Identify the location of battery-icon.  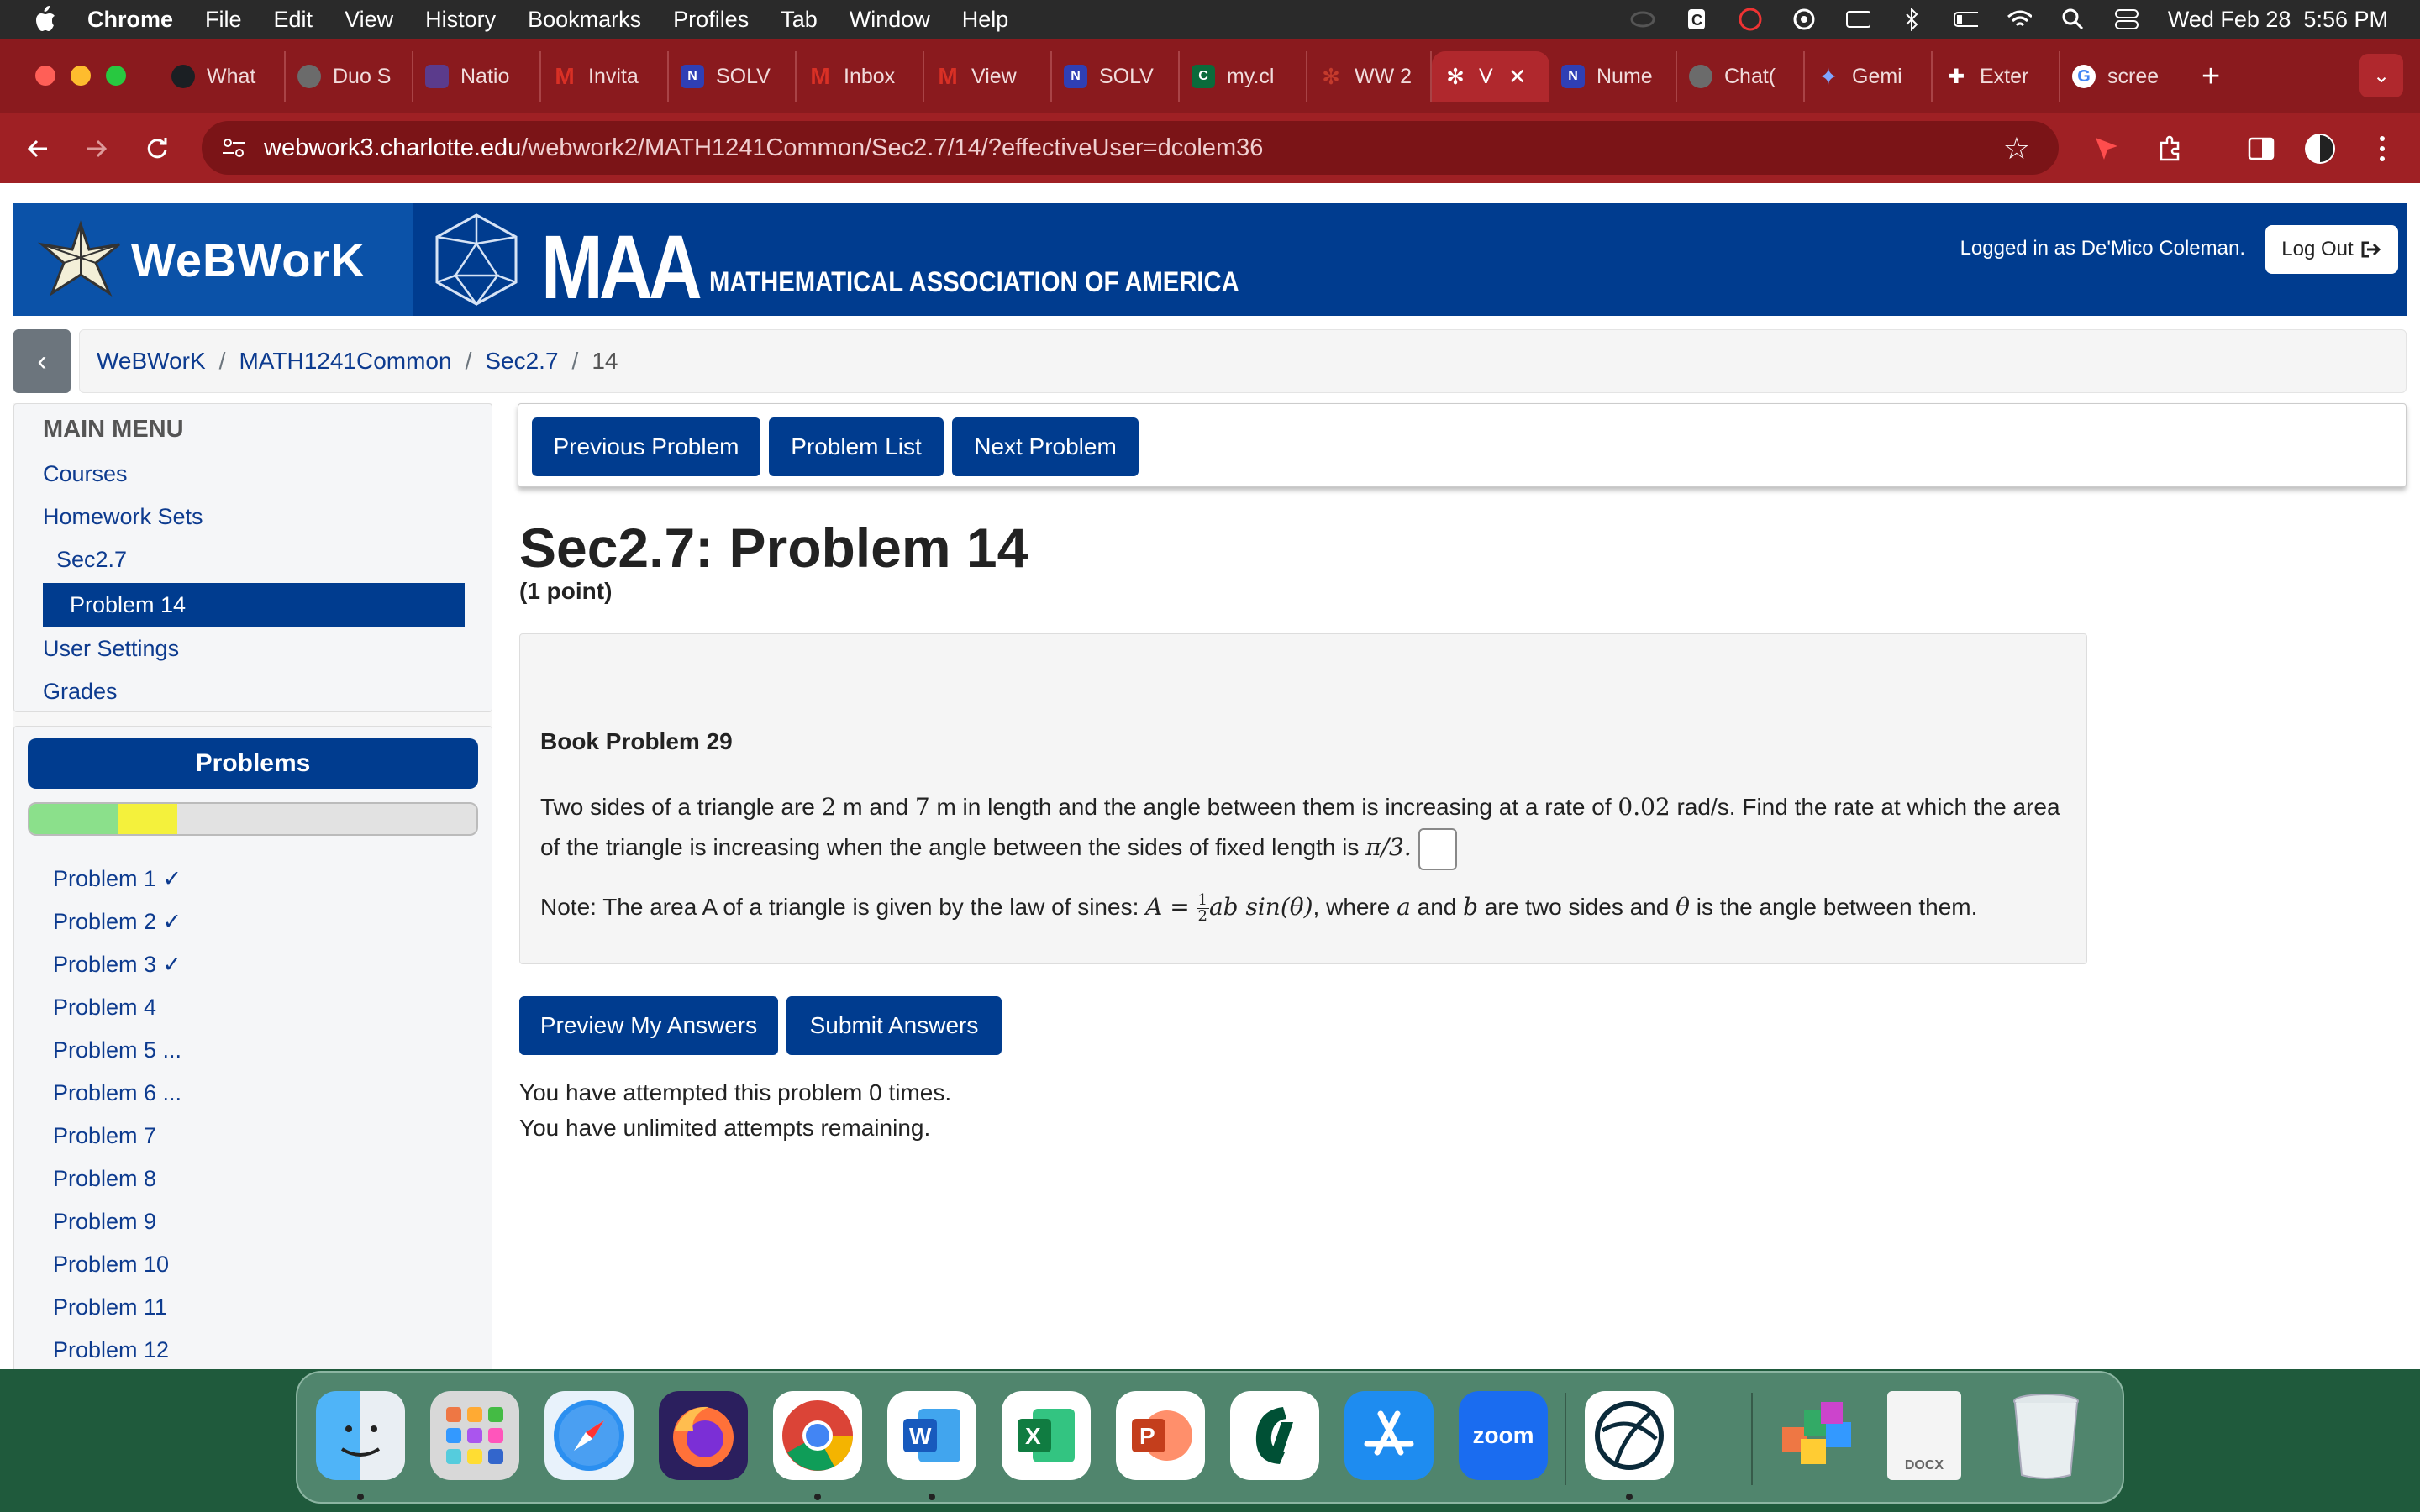
(1966, 19).